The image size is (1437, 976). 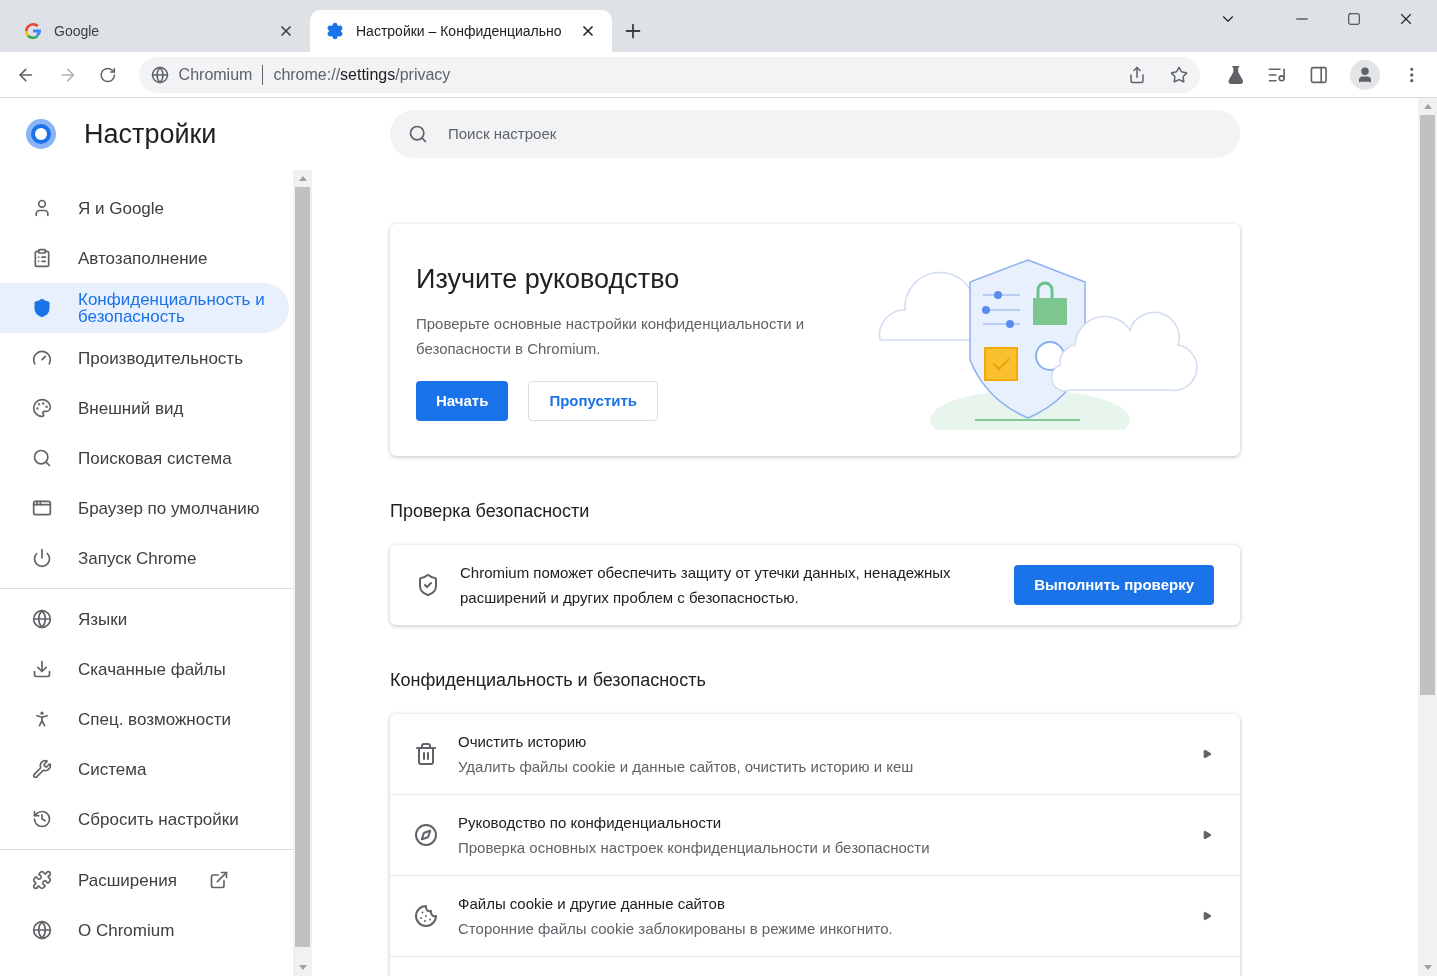 What do you see at coordinates (41, 134) in the screenshot?
I see `chromium-logo-icon` at bounding box center [41, 134].